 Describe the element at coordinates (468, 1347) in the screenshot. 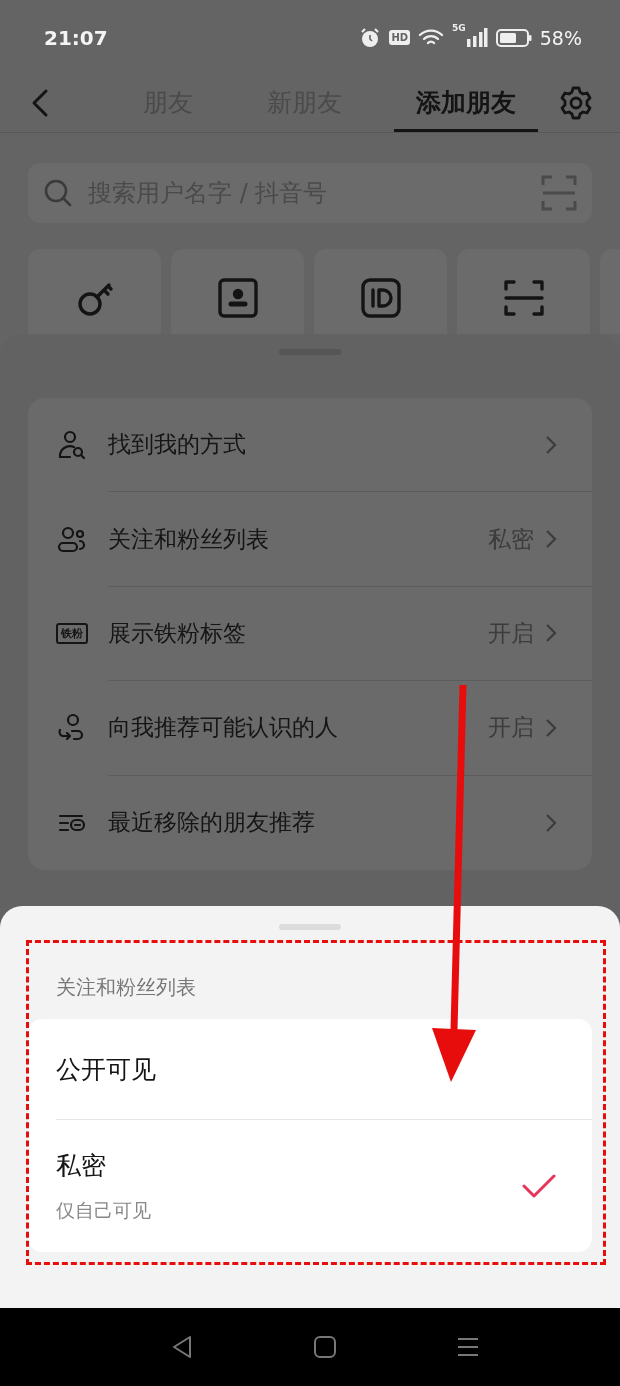

I see `menu-icon` at that location.